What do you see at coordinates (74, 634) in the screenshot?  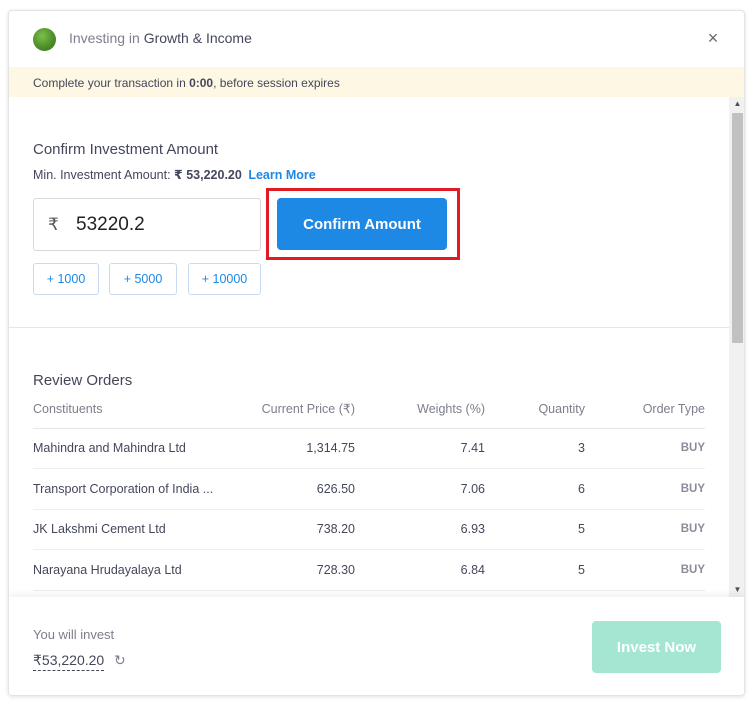 I see `invest-label: You will invest` at bounding box center [74, 634].